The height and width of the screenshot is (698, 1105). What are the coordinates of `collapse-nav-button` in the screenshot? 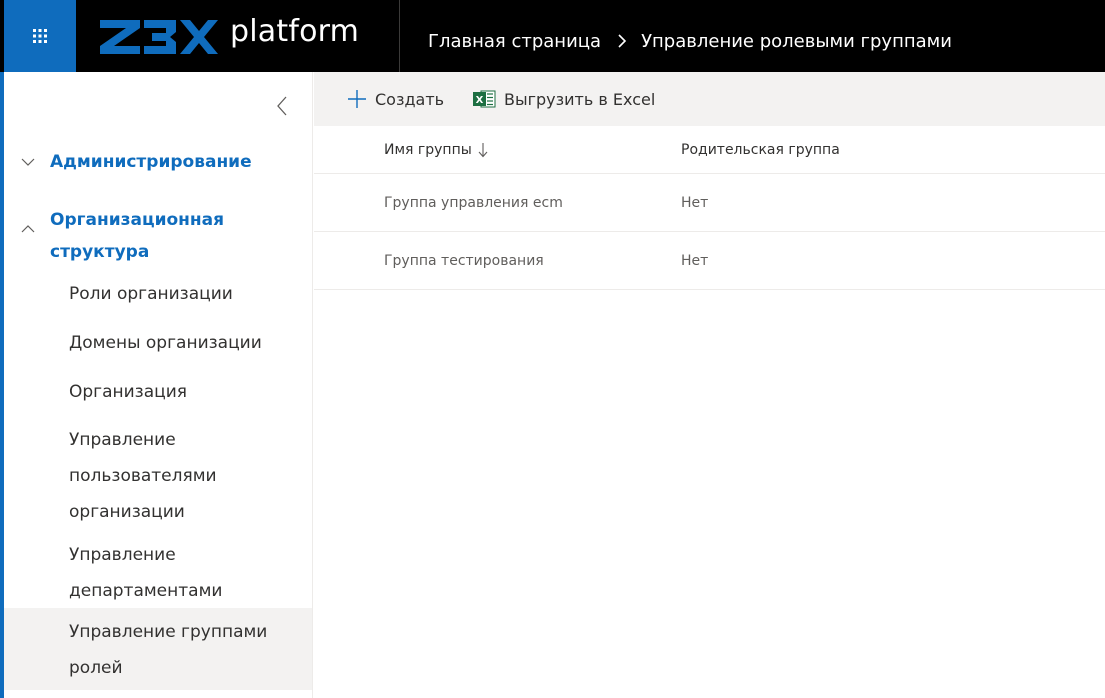 It's located at (282, 106).